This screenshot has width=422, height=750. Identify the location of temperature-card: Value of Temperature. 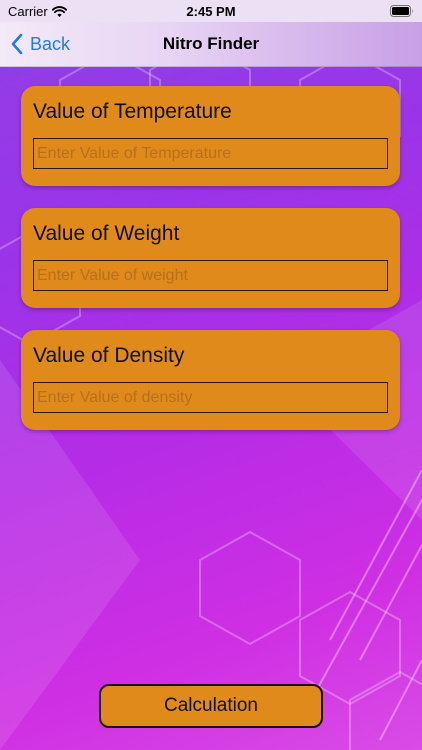
(210, 136).